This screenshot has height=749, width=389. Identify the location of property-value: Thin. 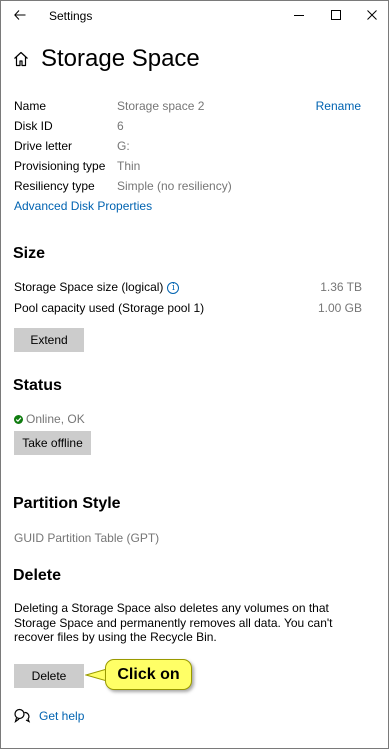
(129, 166).